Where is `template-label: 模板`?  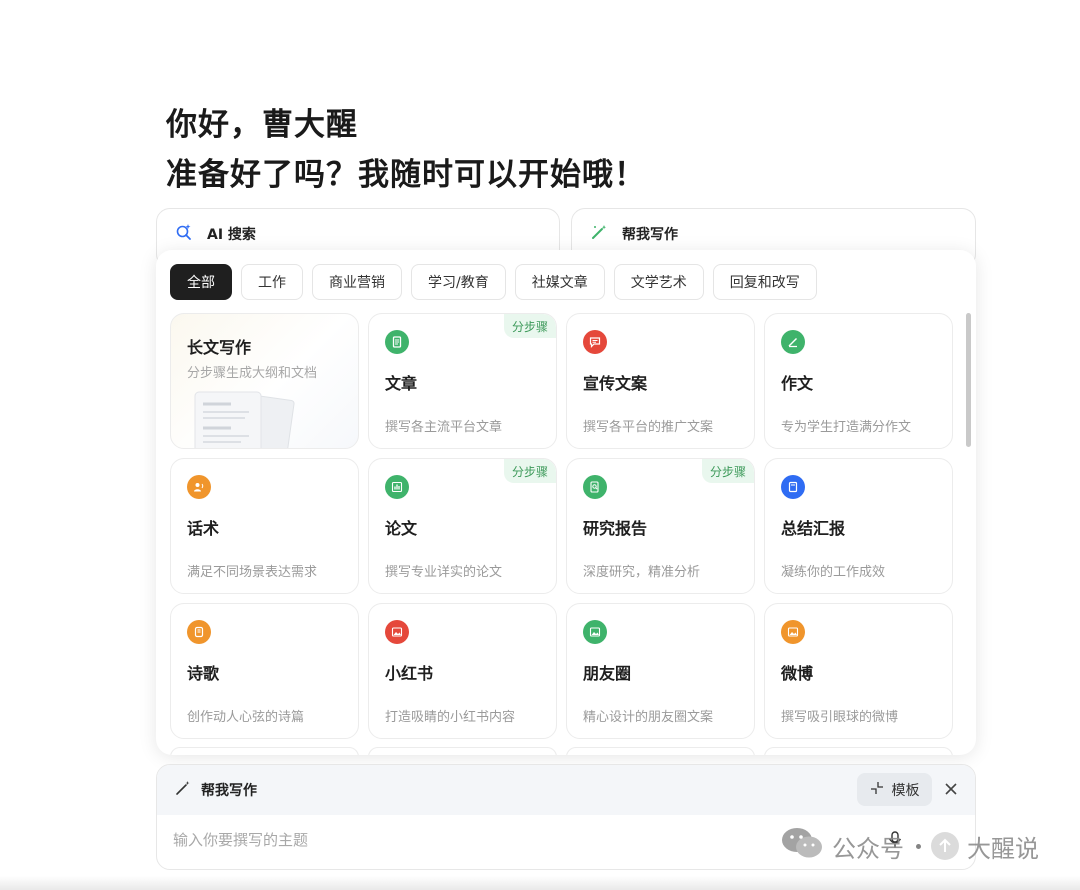 template-label: 模板 is located at coordinates (905, 790).